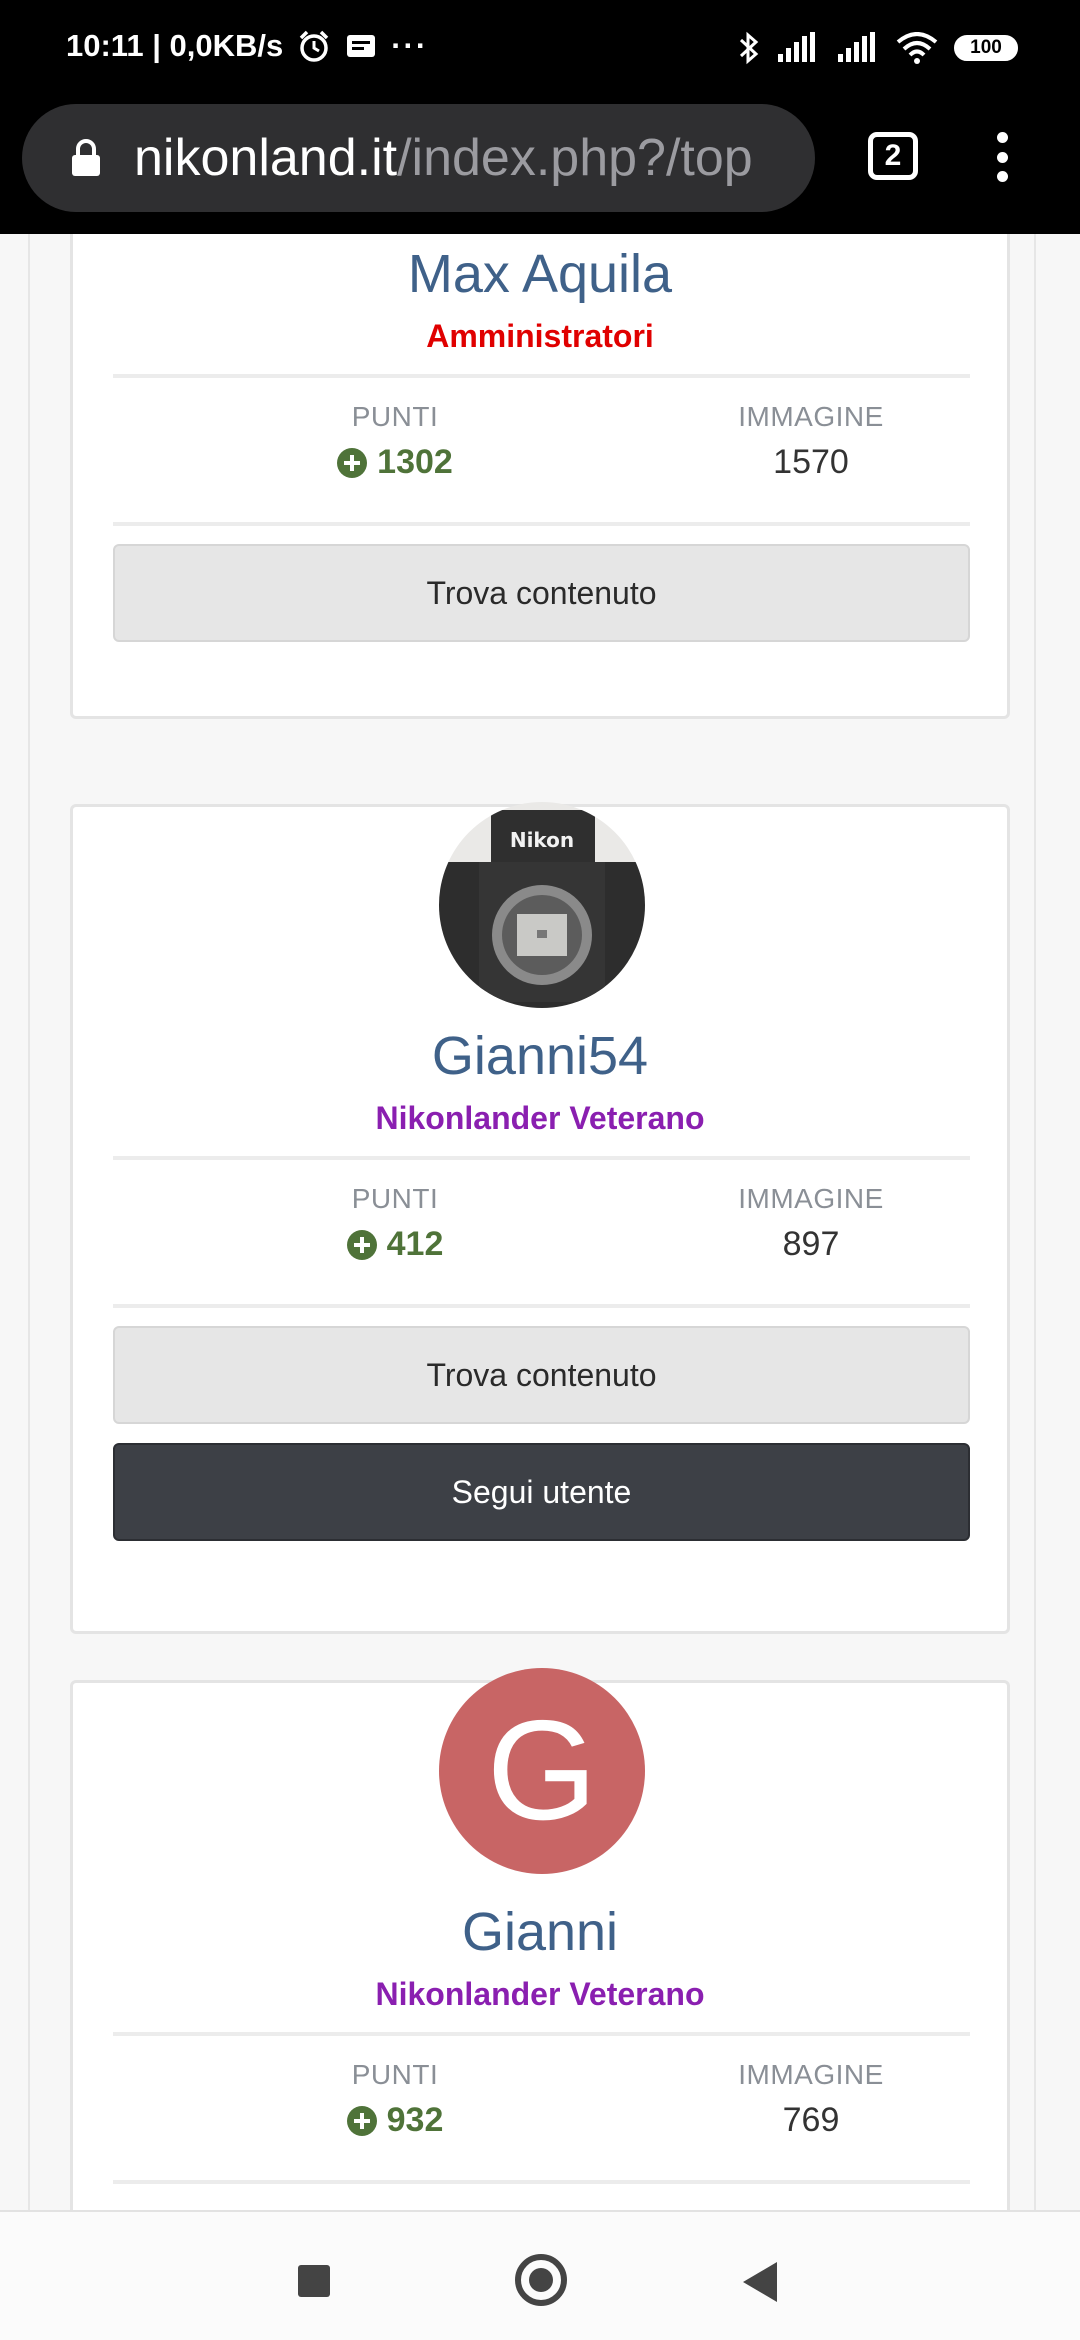 This screenshot has height=2340, width=1080. I want to click on bluetooth-icon, so click(749, 48).